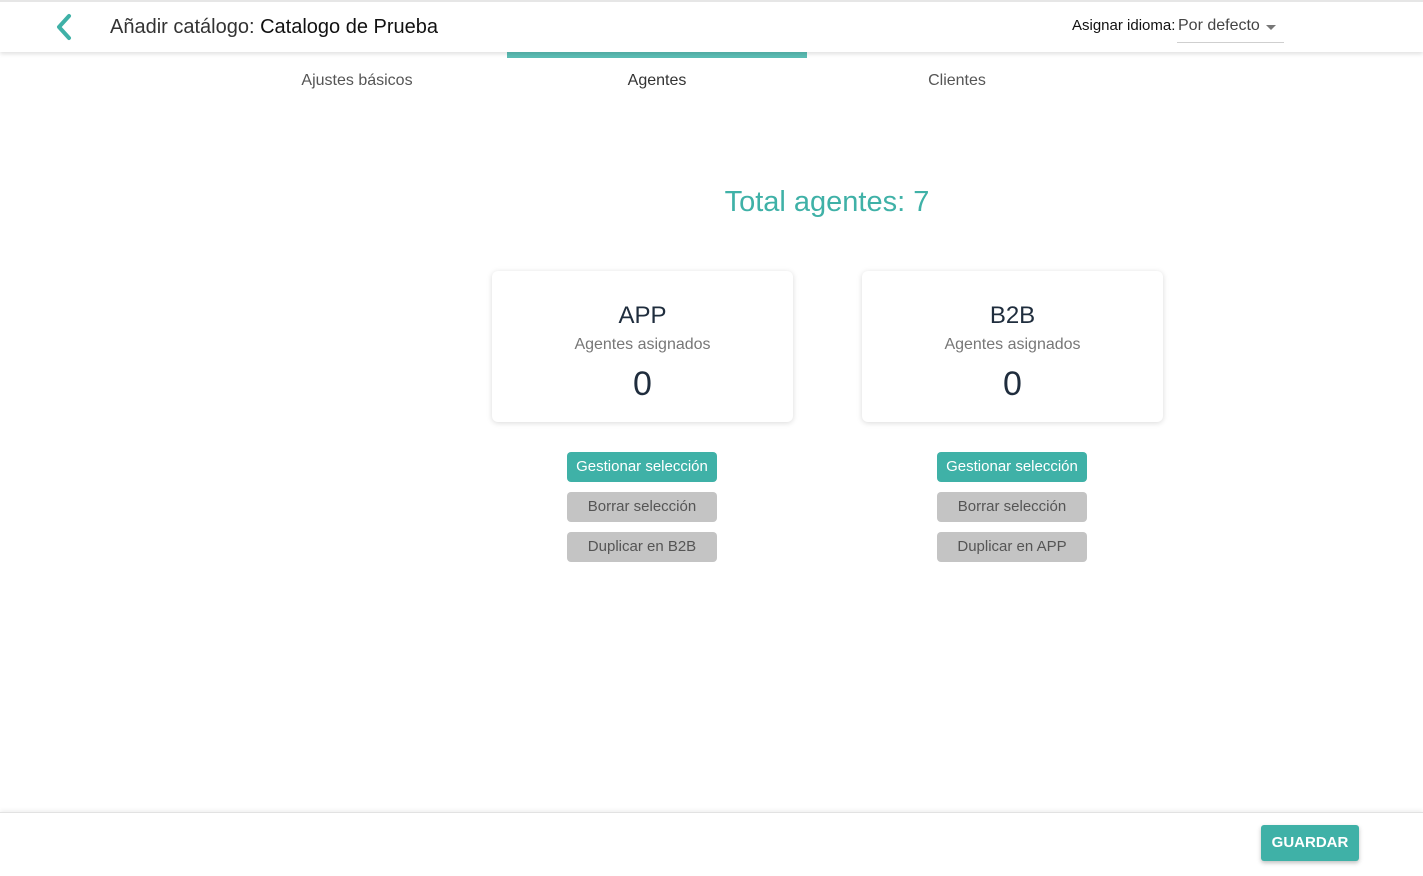 This screenshot has width=1423, height=876. What do you see at coordinates (957, 80) in the screenshot?
I see `tab-label: Clientes` at bounding box center [957, 80].